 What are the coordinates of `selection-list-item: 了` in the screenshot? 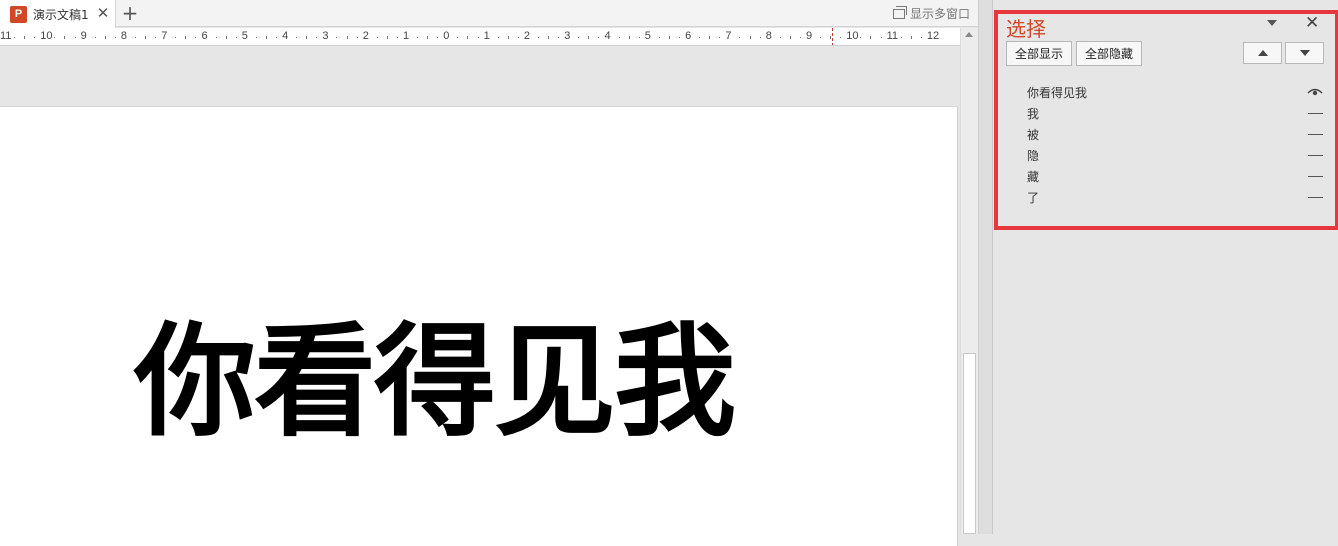 It's located at (1175, 197).